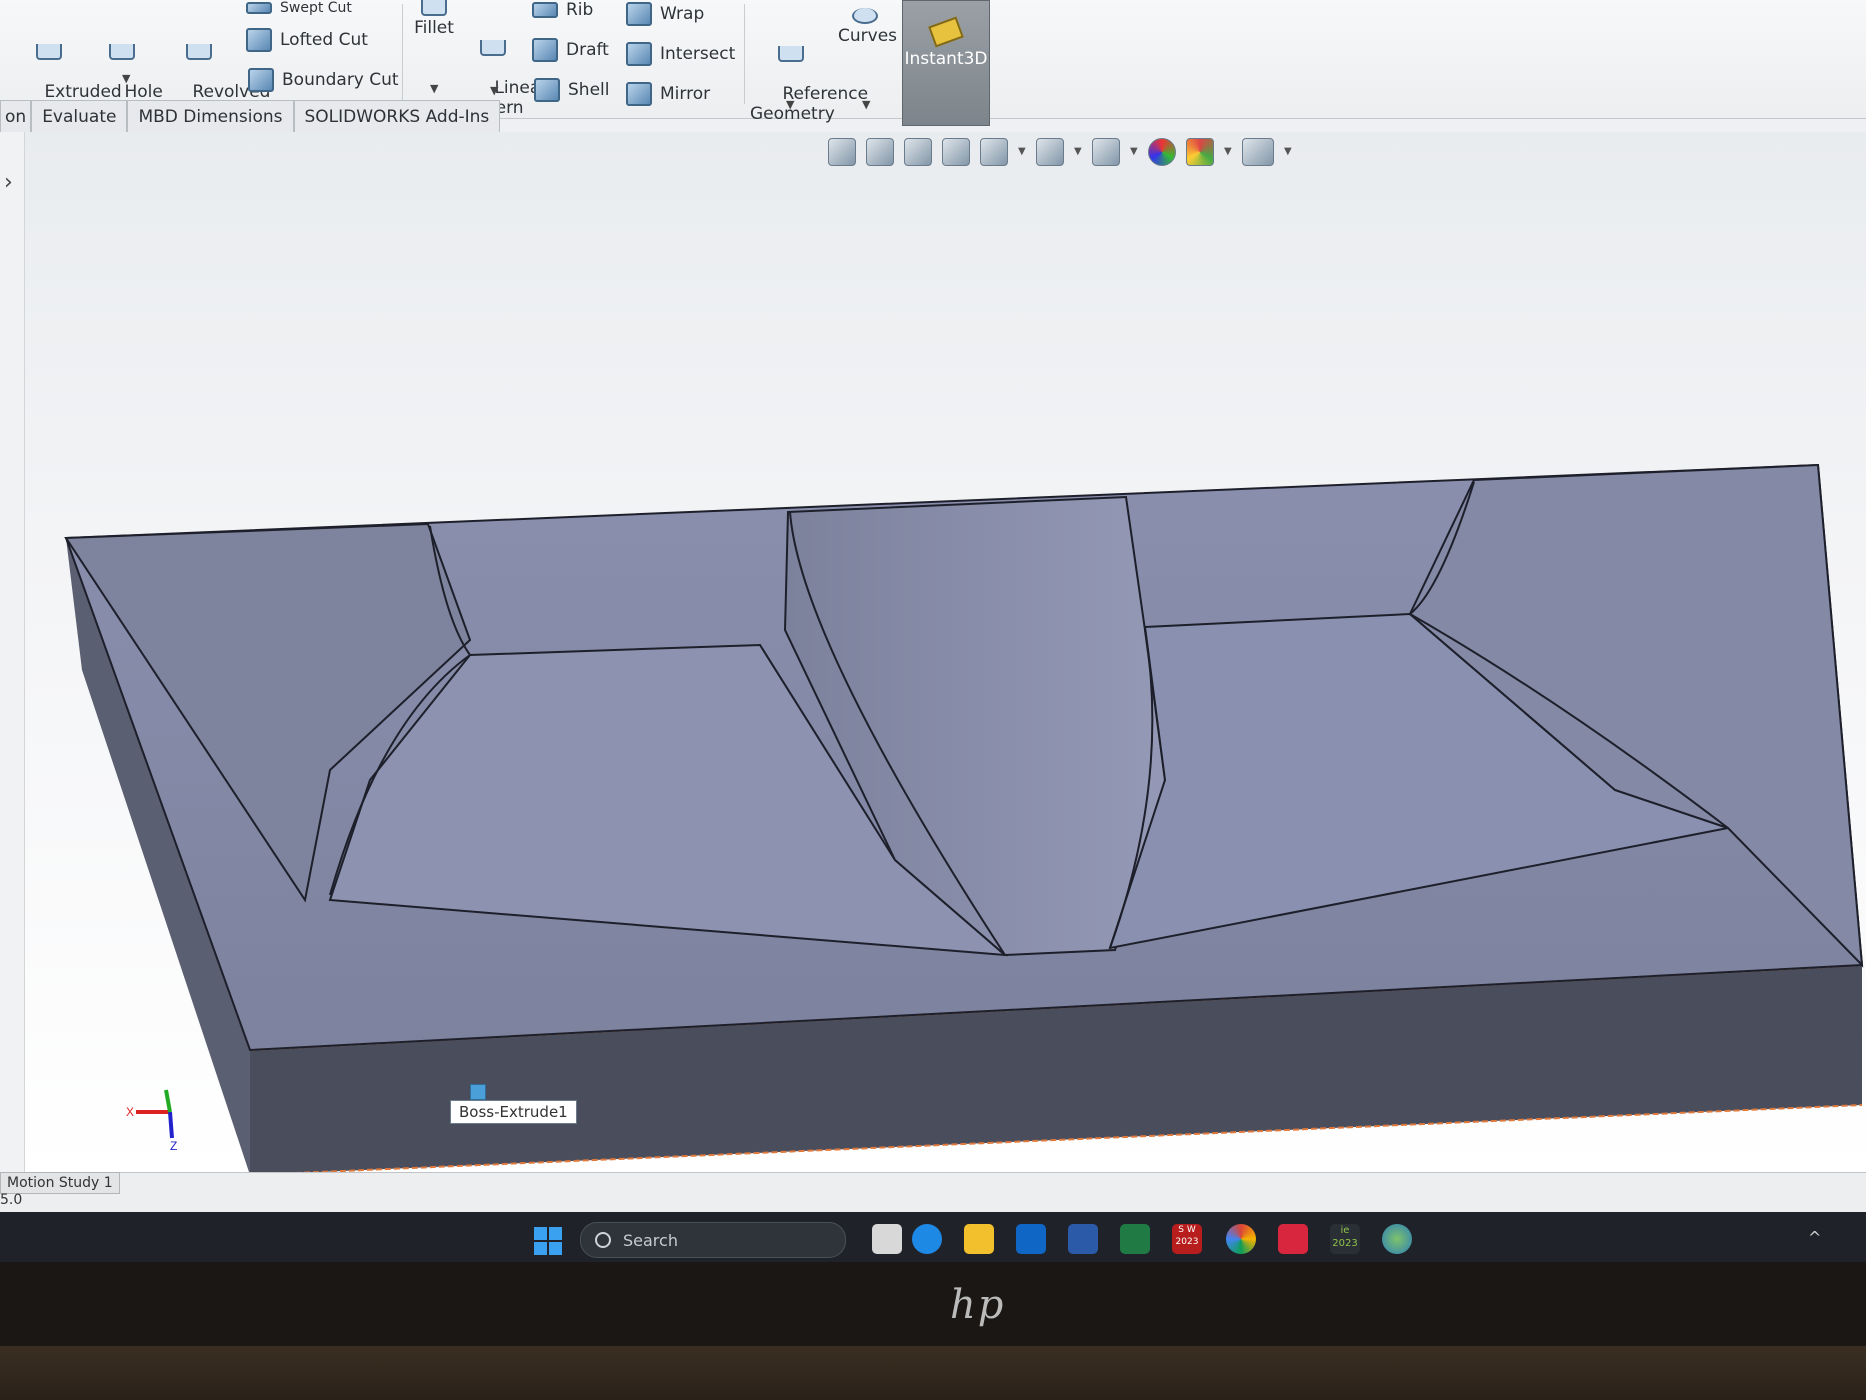 The height and width of the screenshot is (1400, 1866). What do you see at coordinates (933, 1304) in the screenshot?
I see `monitor-bezel` at bounding box center [933, 1304].